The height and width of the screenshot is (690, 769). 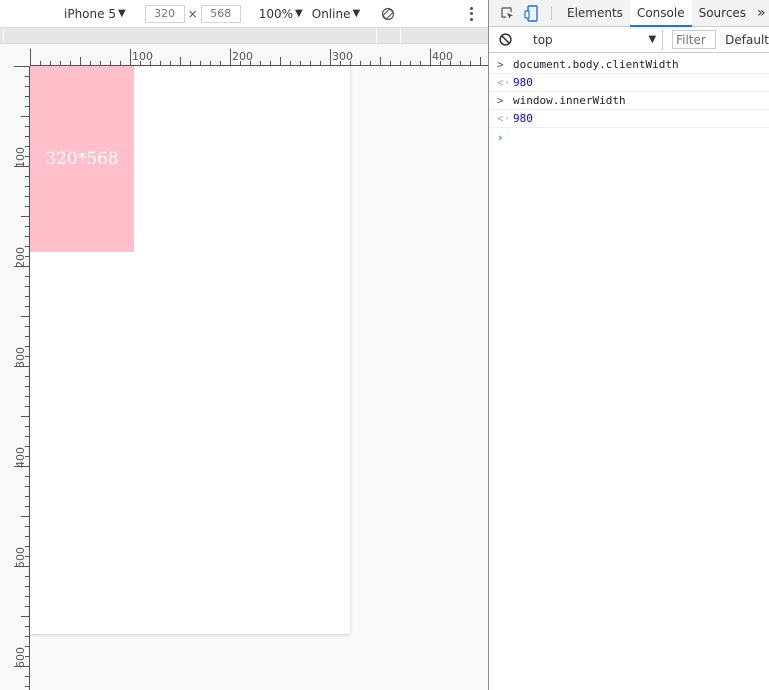 What do you see at coordinates (90, 13) in the screenshot?
I see `device-select-label: iPhone 5` at bounding box center [90, 13].